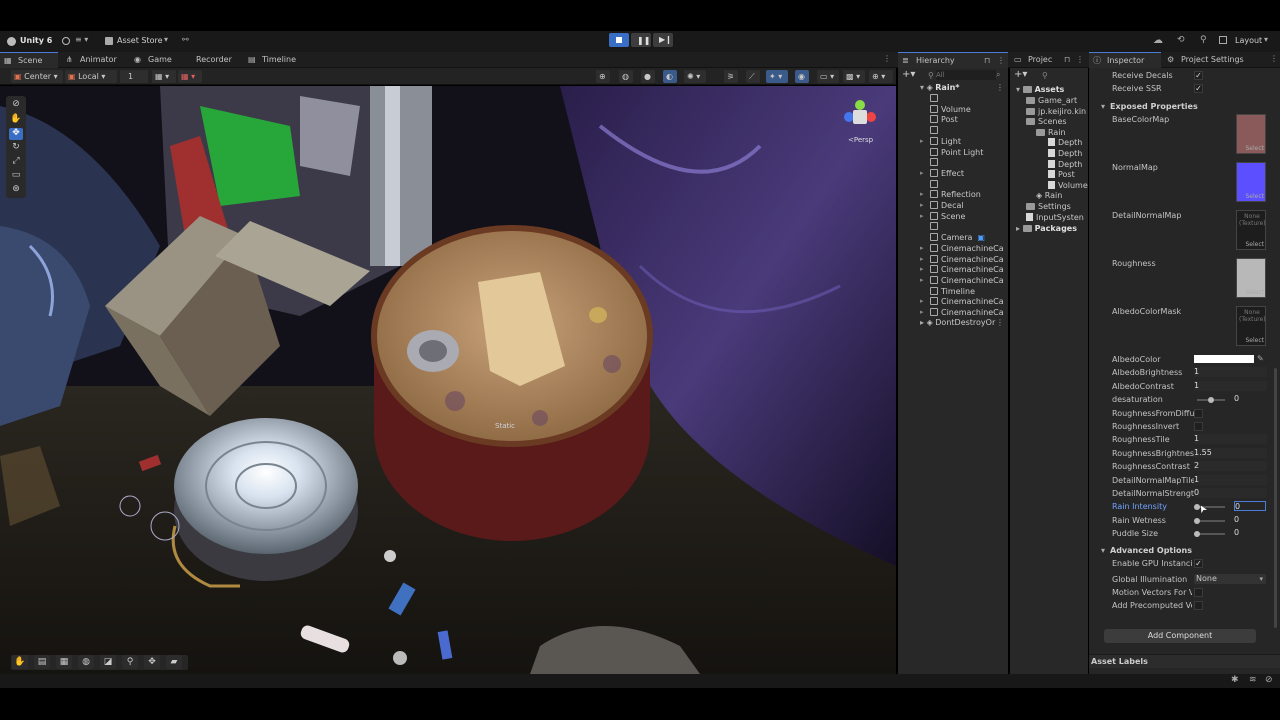  Describe the element at coordinates (36, 40) in the screenshot. I see `account-label: Unity 6` at that location.